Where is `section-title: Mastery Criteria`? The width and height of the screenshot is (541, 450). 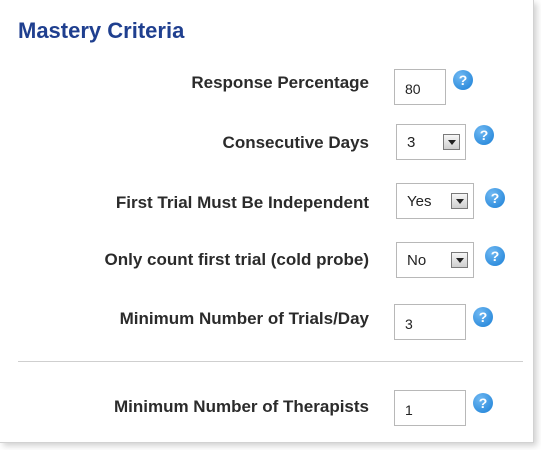 section-title: Mastery Criteria is located at coordinates (101, 30).